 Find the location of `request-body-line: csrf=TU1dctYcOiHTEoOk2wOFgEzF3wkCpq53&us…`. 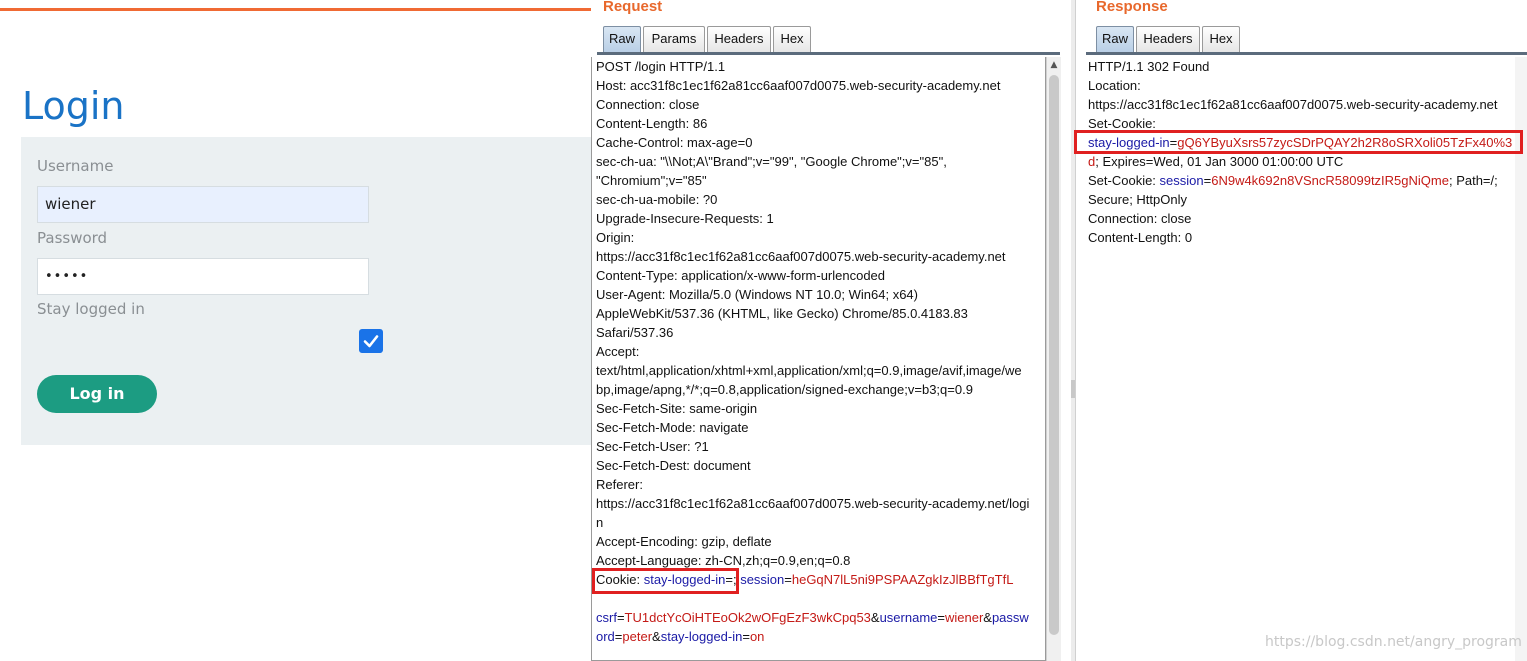

request-body-line: csrf=TU1dctYcOiHTEoOk2wOFgEzF3wkCpq53&us… is located at coordinates (812, 617).